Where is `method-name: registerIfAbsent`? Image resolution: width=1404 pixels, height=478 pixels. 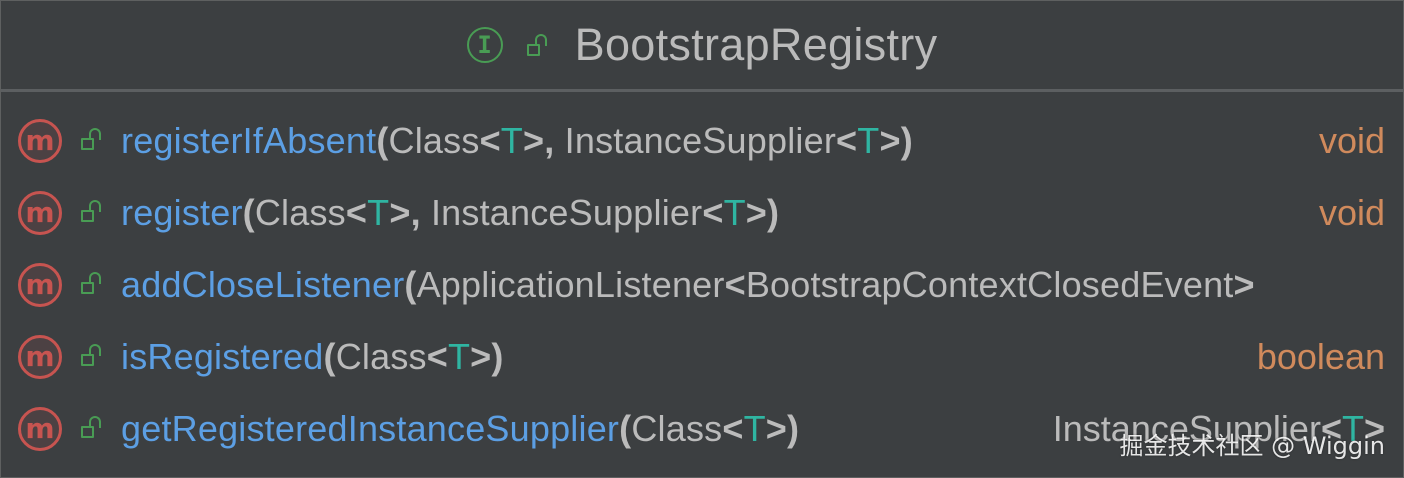
method-name: registerIfAbsent is located at coordinates (249, 140).